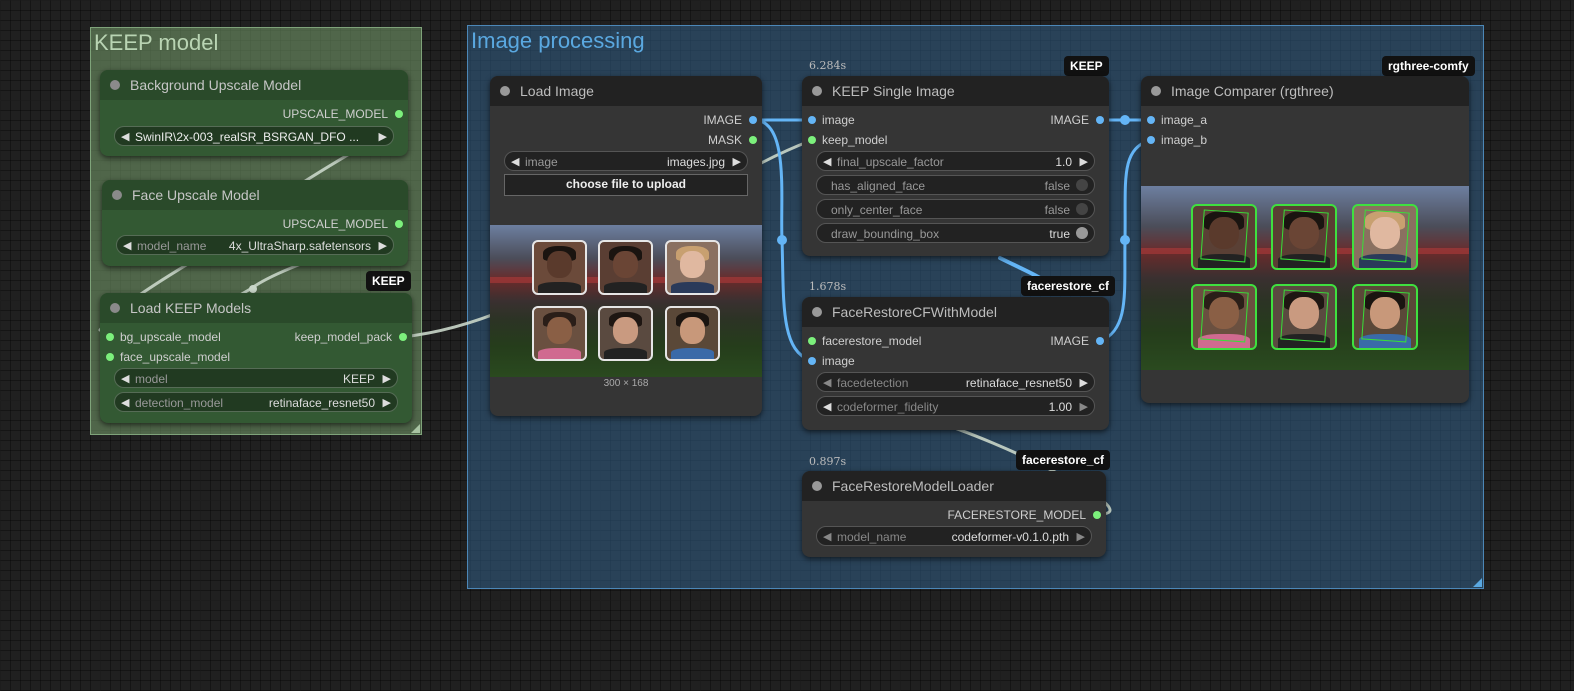  I want to click on slot-row: bg_upscale_model keep_model_pack, so click(256, 337).